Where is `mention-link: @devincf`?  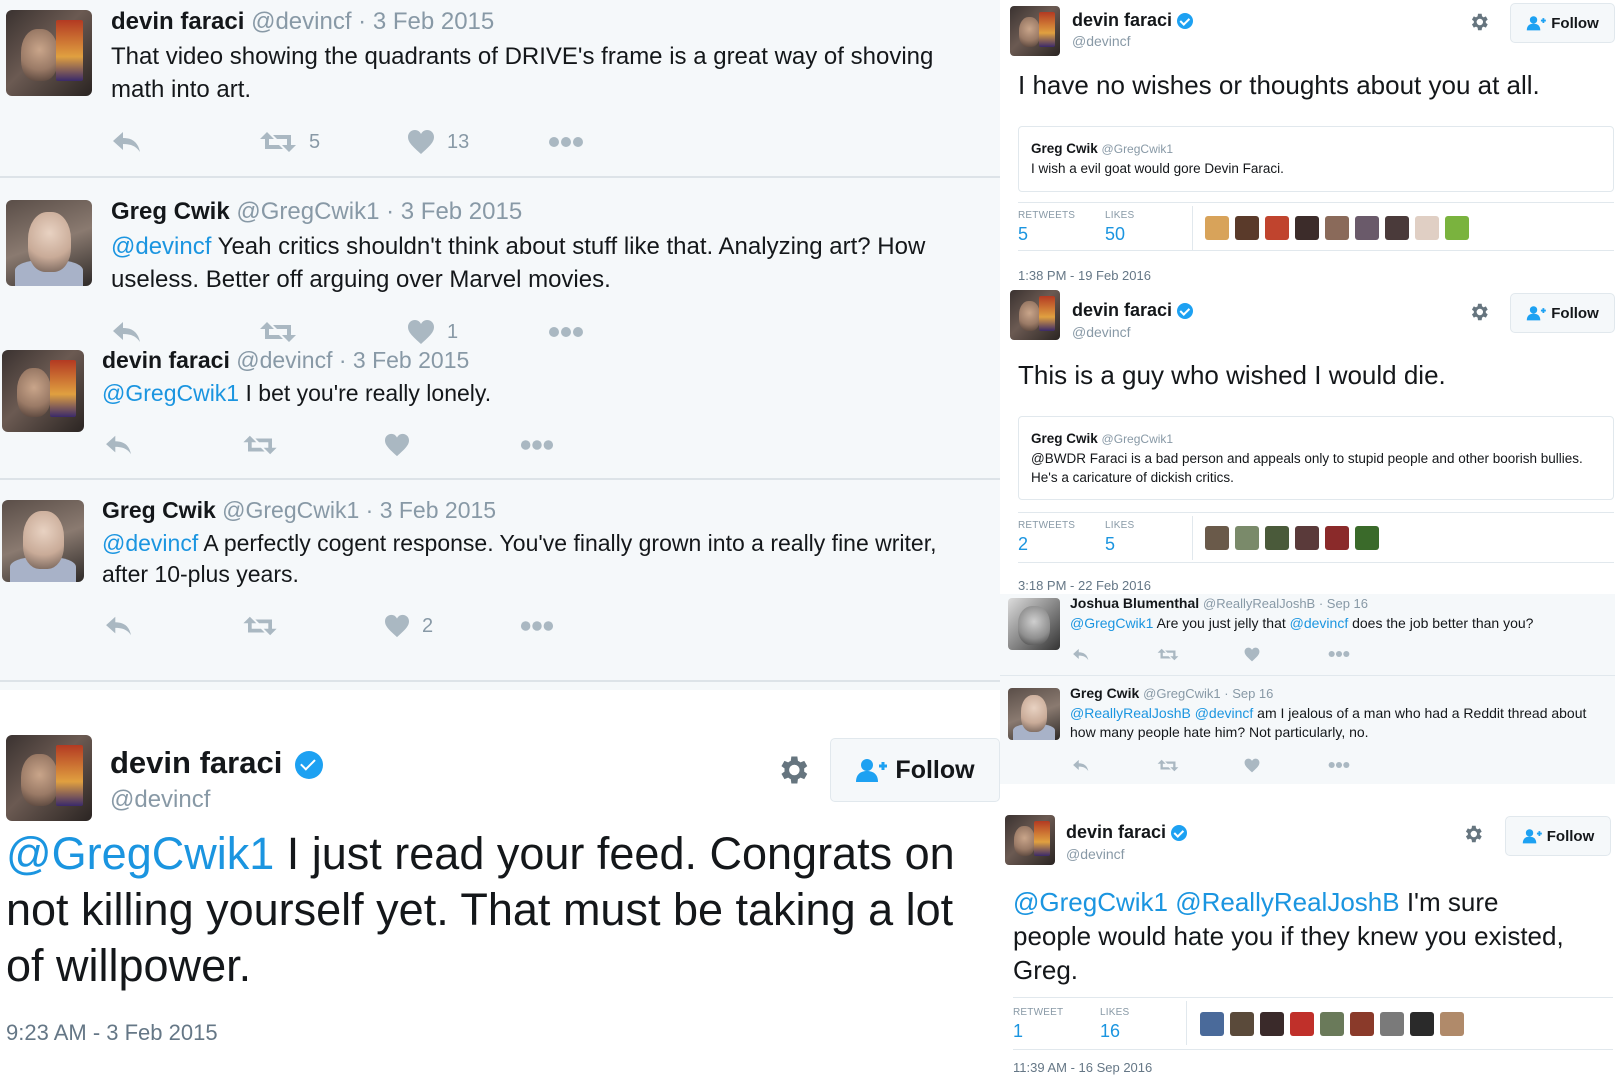 mention-link: @devincf is located at coordinates (1224, 713).